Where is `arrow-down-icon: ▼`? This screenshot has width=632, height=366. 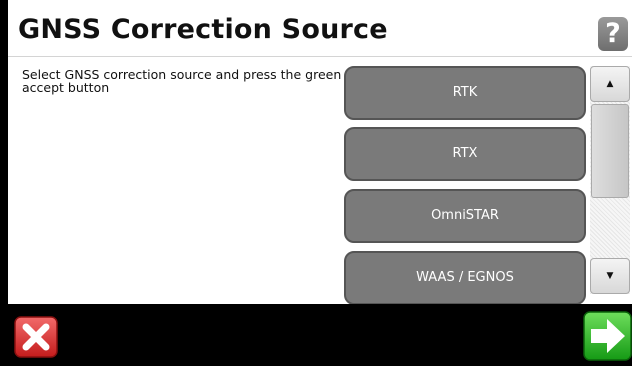
arrow-down-icon: ▼ is located at coordinates (610, 276).